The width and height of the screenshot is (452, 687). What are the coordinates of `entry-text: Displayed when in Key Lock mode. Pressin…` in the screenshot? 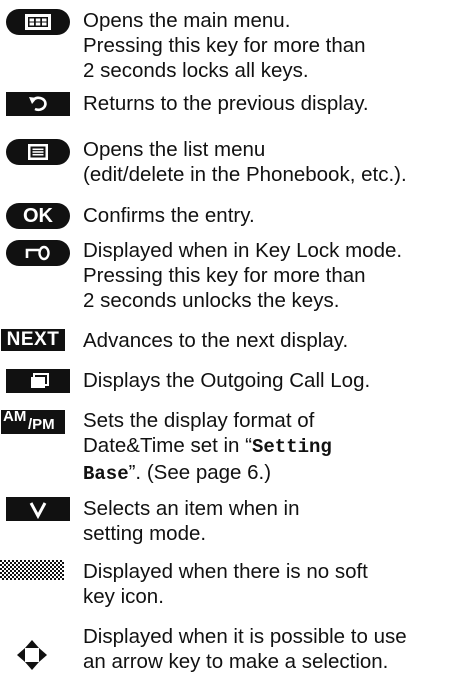 It's located at (243, 275).